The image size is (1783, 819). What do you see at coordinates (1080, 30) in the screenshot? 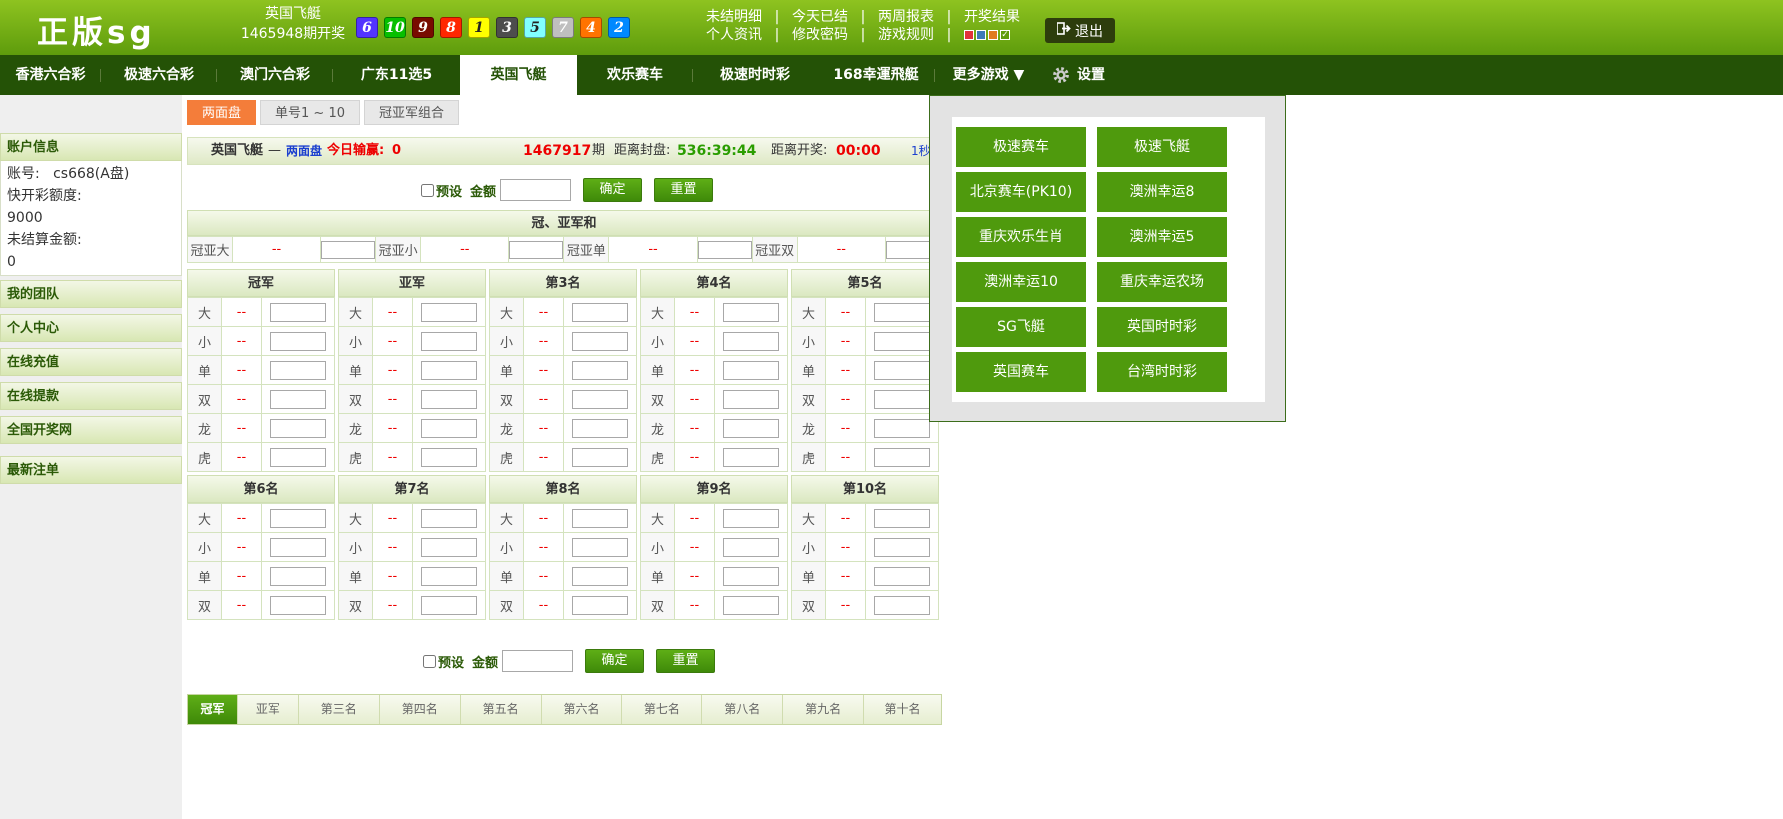
I see `logout-button: 退出` at bounding box center [1080, 30].